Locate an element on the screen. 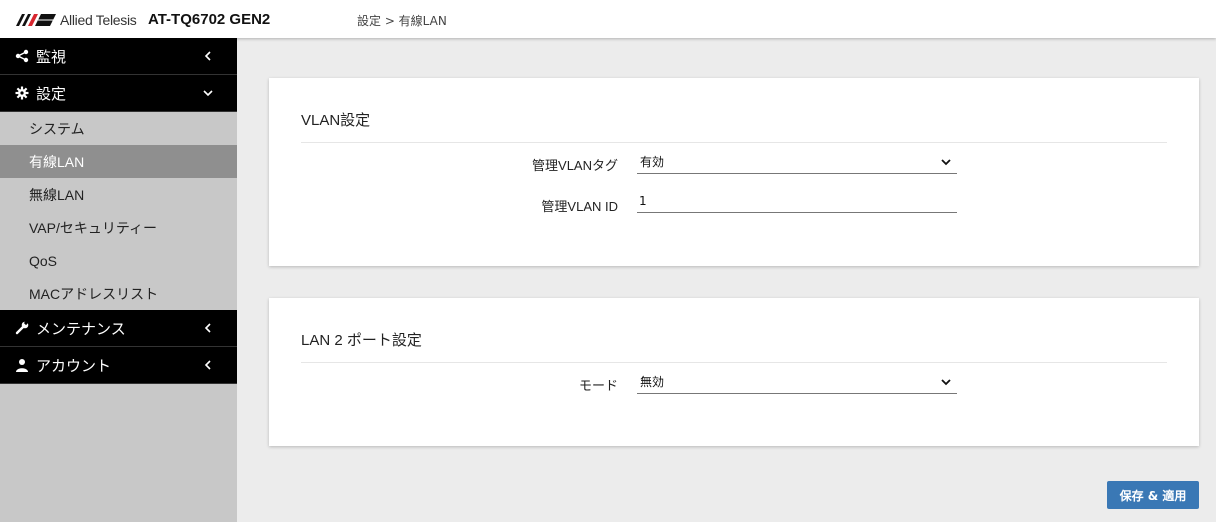  card-title: VLAN設定 is located at coordinates (336, 120).